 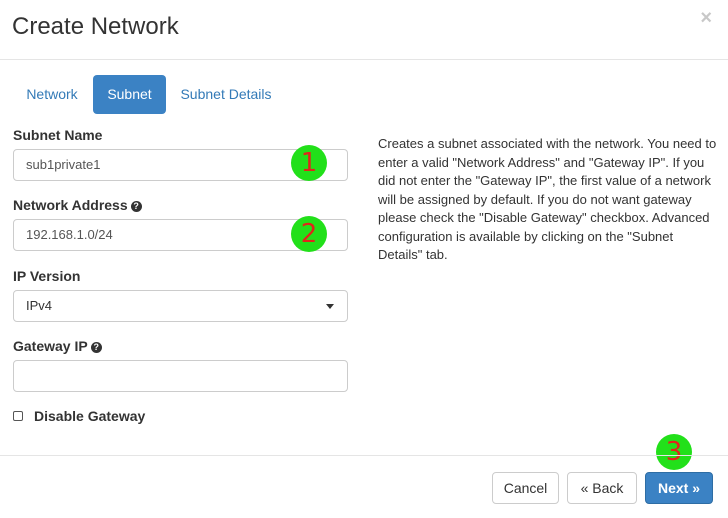 I want to click on ip-version-select: IPv4, so click(x=180, y=306).